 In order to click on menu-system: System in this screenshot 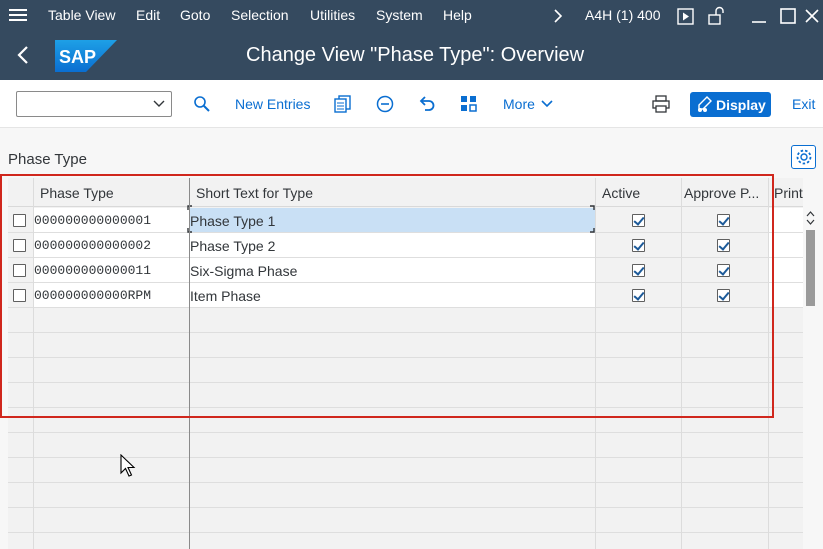, I will do `click(399, 15)`.